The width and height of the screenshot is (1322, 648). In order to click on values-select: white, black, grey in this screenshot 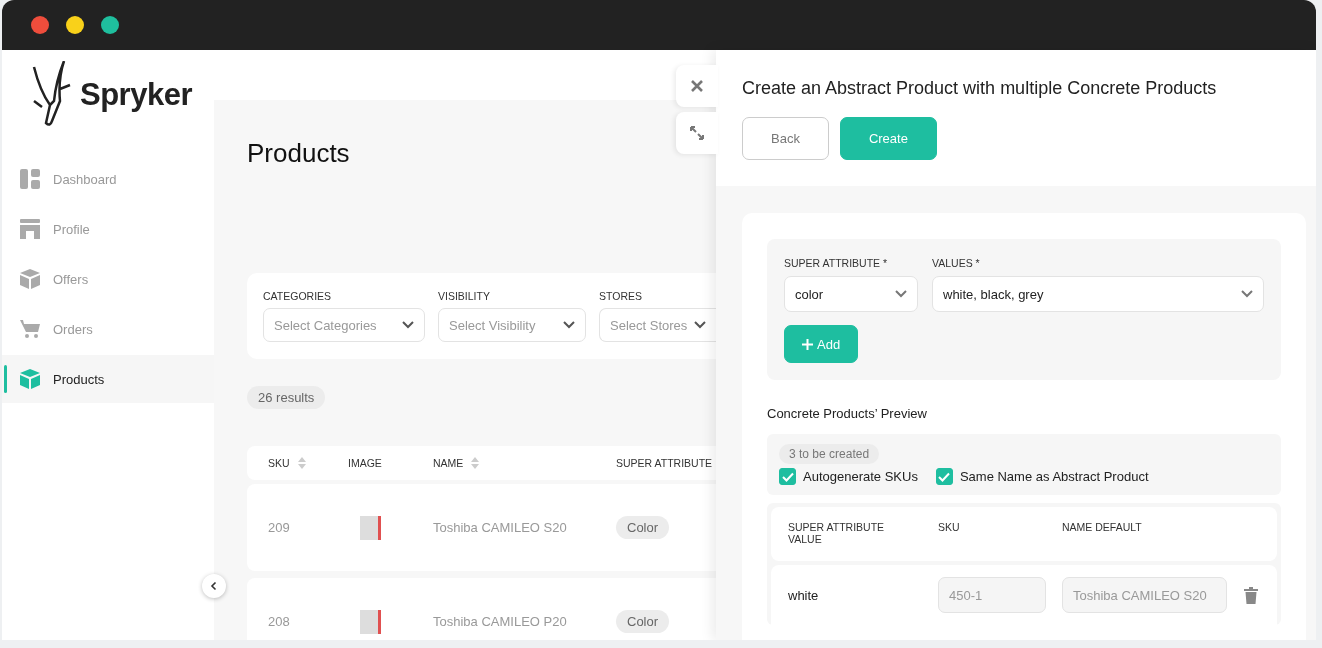, I will do `click(1098, 294)`.